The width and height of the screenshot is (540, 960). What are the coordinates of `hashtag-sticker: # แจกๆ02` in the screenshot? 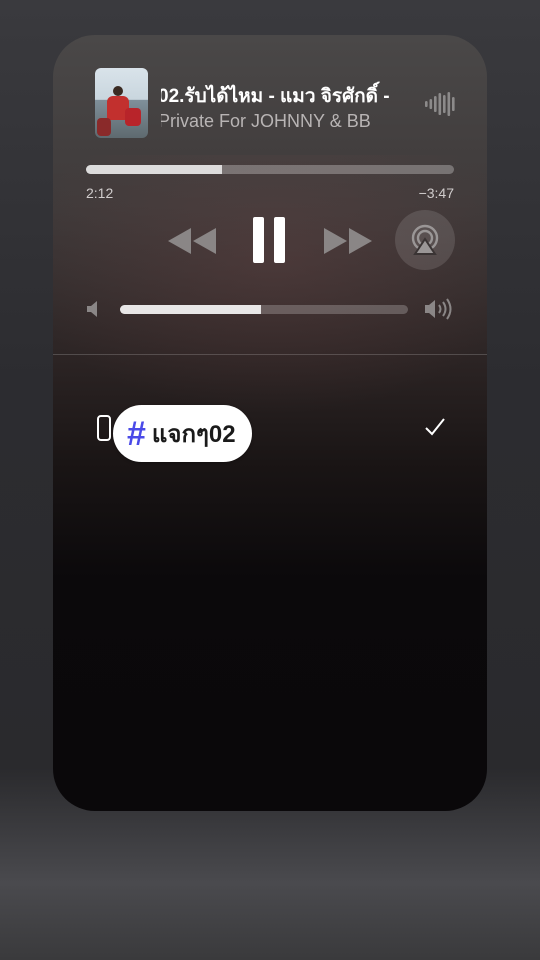 It's located at (182, 433).